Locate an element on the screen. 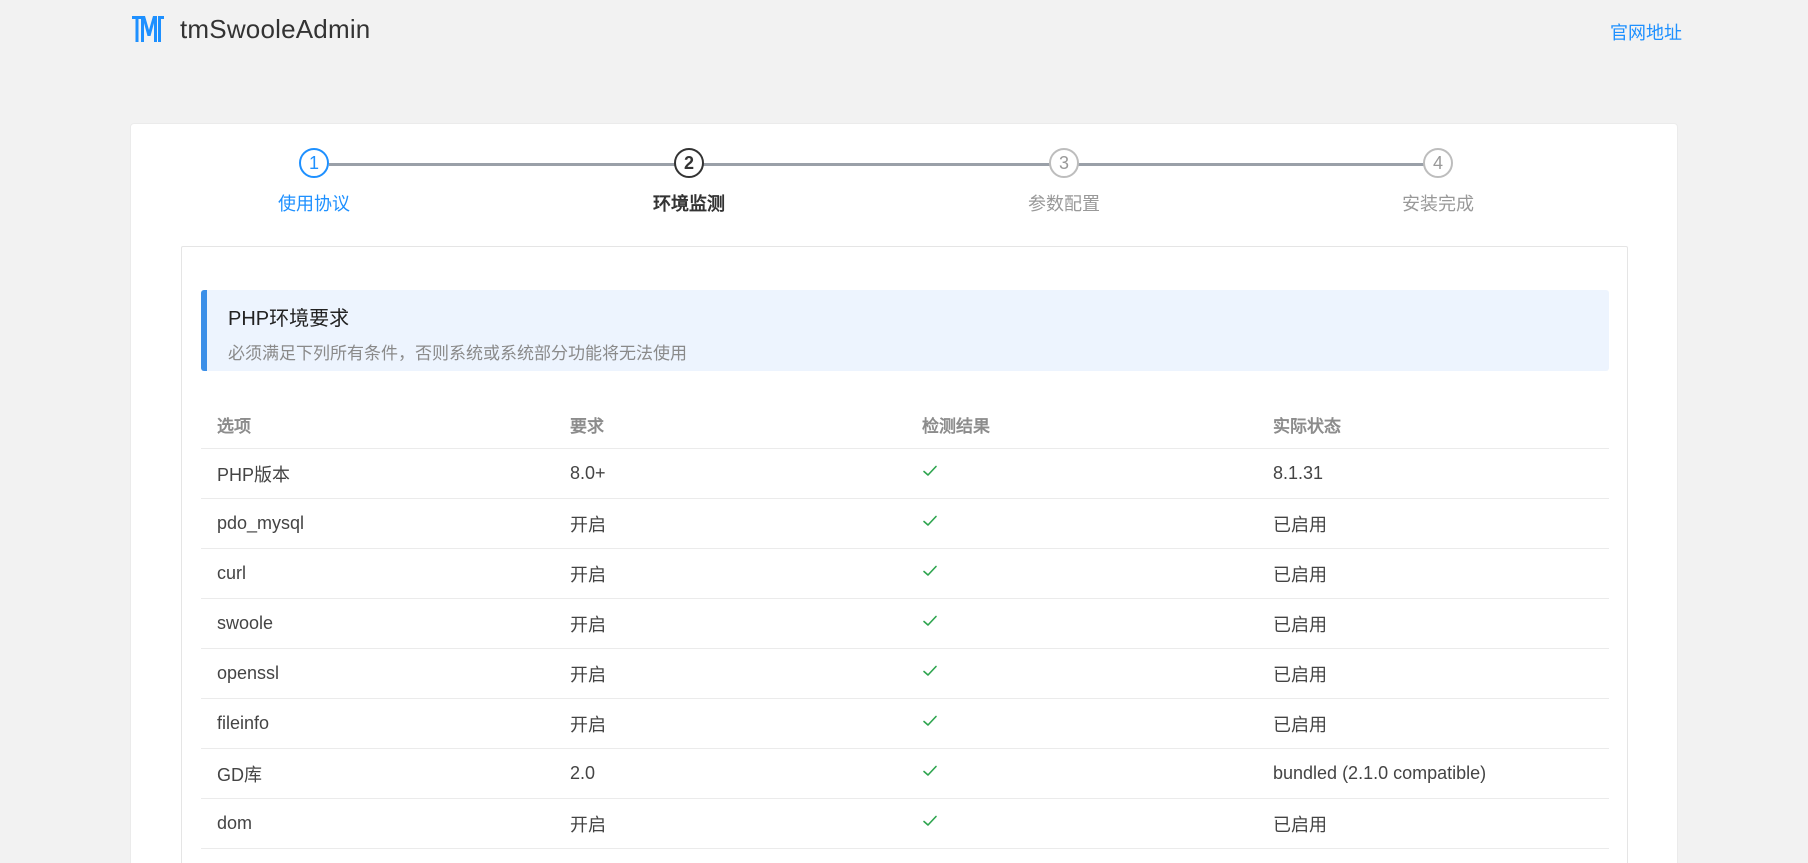 The image size is (1808, 863). table-row: swoole 开启 已启用 is located at coordinates (905, 624).